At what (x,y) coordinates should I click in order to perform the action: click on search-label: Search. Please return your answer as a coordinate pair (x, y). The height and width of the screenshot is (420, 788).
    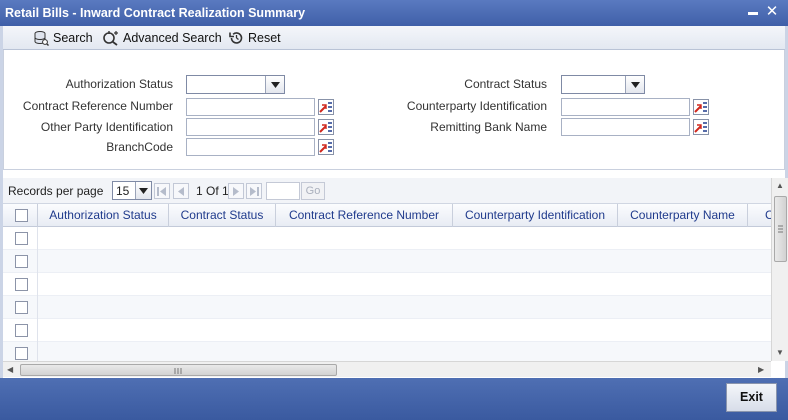
    Looking at the image, I should click on (73, 38).